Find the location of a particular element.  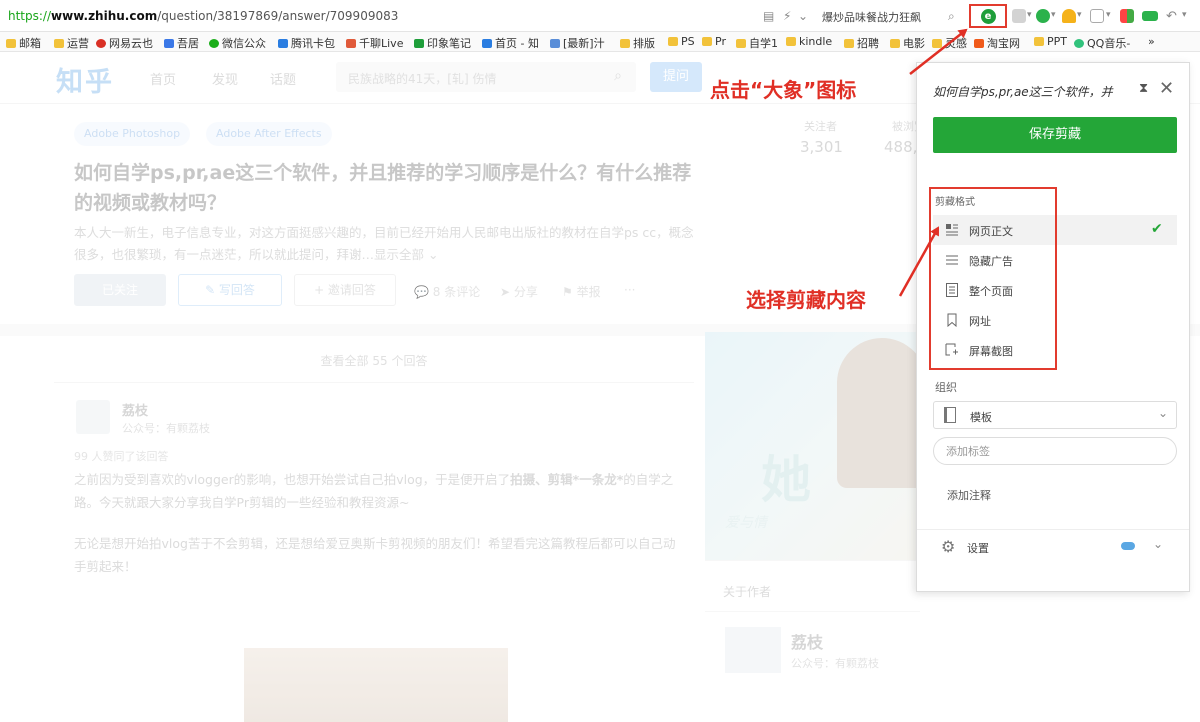

bookmark-item: kindle is located at coordinates (809, 41).